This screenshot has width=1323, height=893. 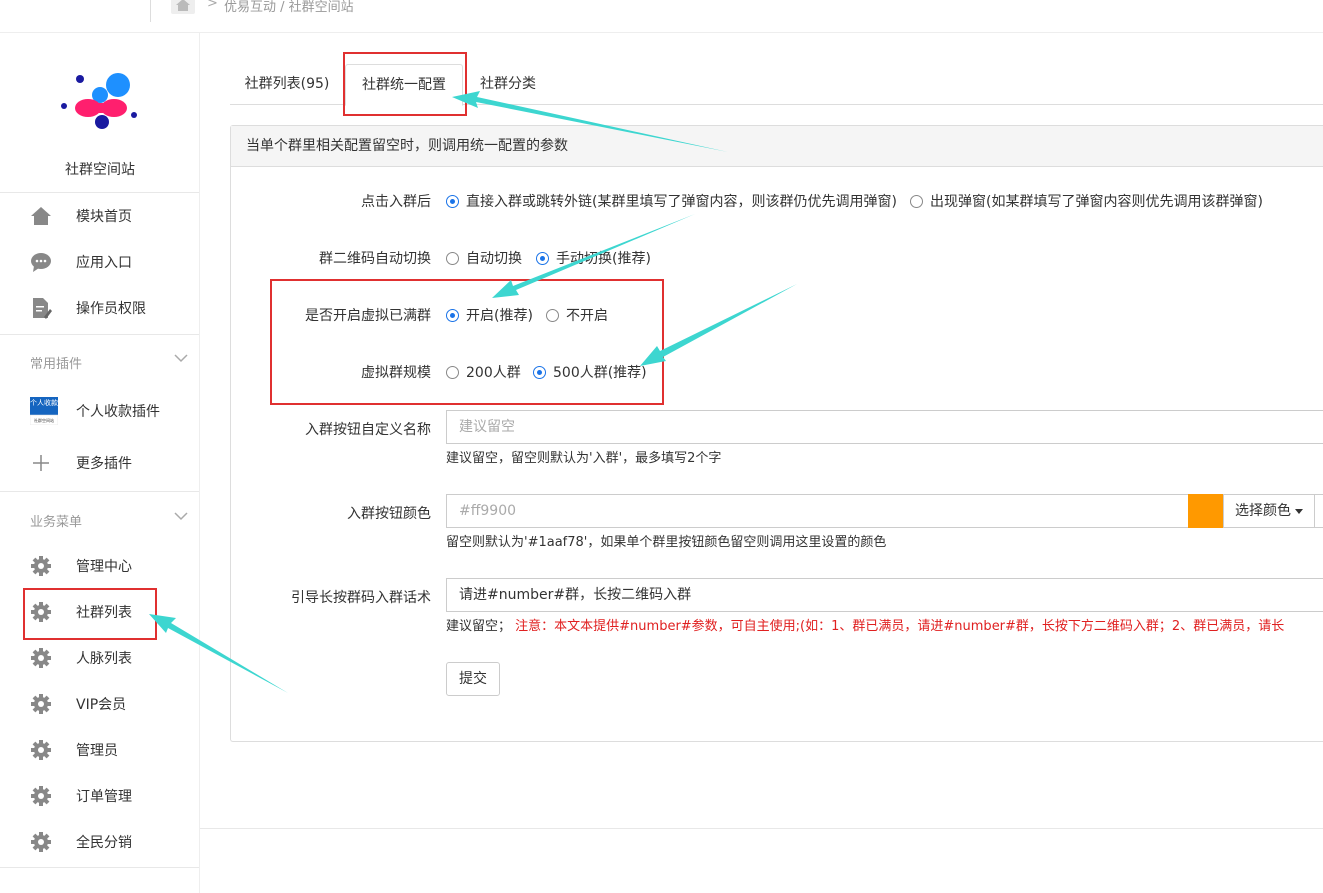 What do you see at coordinates (761, 828) in the screenshot?
I see `footer-divider` at bounding box center [761, 828].